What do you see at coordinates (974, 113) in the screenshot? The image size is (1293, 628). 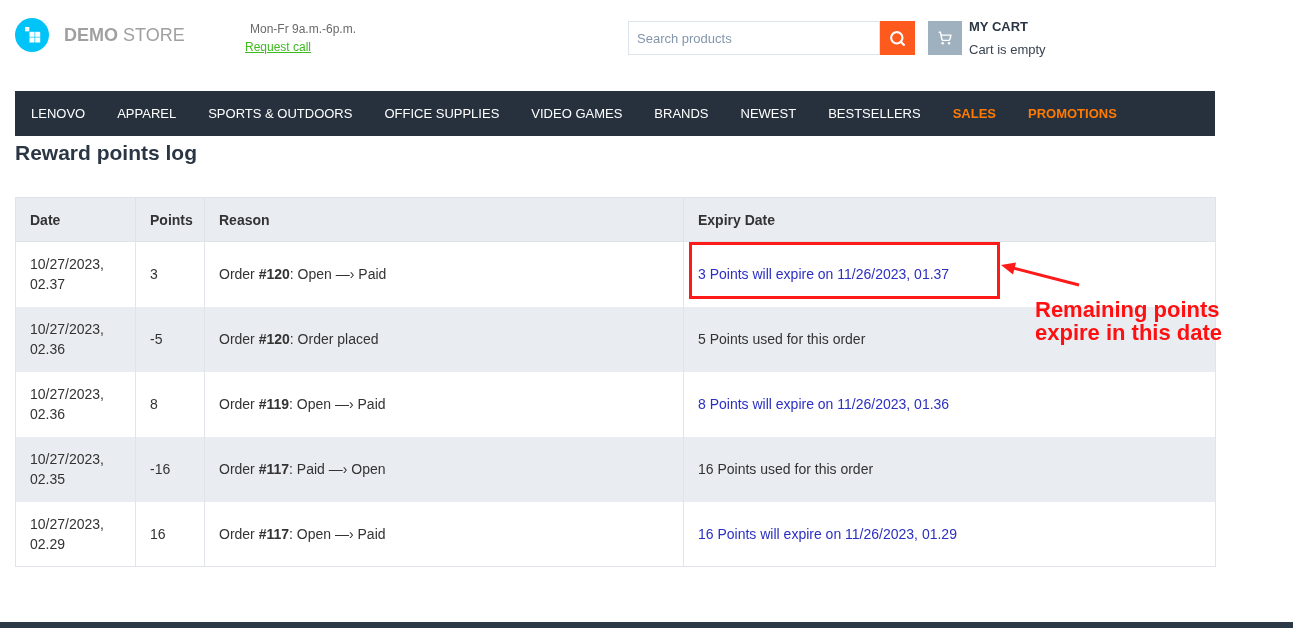 I see `menu-item: SALES` at bounding box center [974, 113].